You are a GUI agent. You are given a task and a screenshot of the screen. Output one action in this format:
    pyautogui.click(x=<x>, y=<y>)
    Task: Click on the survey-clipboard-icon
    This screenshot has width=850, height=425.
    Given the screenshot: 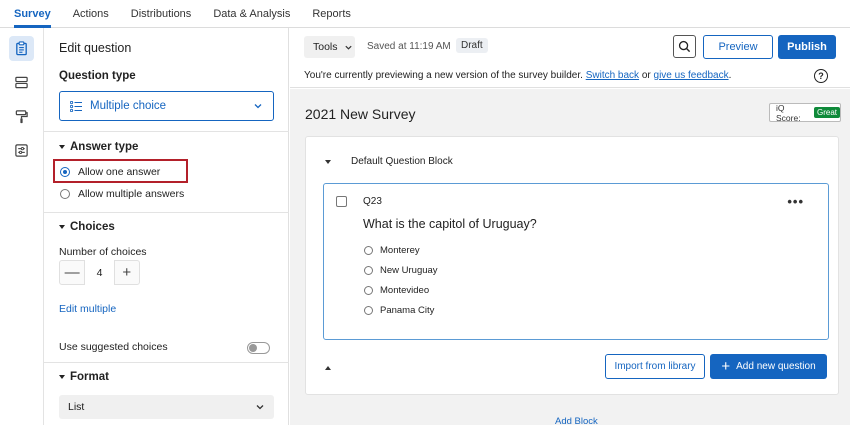 What is the action you would take?
    pyautogui.click(x=21, y=48)
    